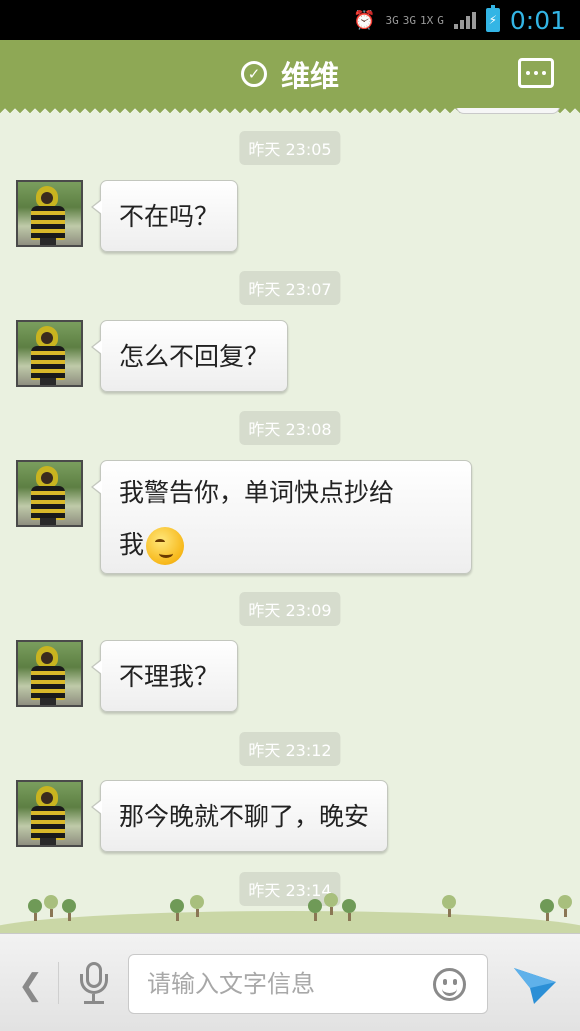 The width and height of the screenshot is (580, 1031). What do you see at coordinates (508, 111) in the screenshot?
I see `partial-message-bubble` at bounding box center [508, 111].